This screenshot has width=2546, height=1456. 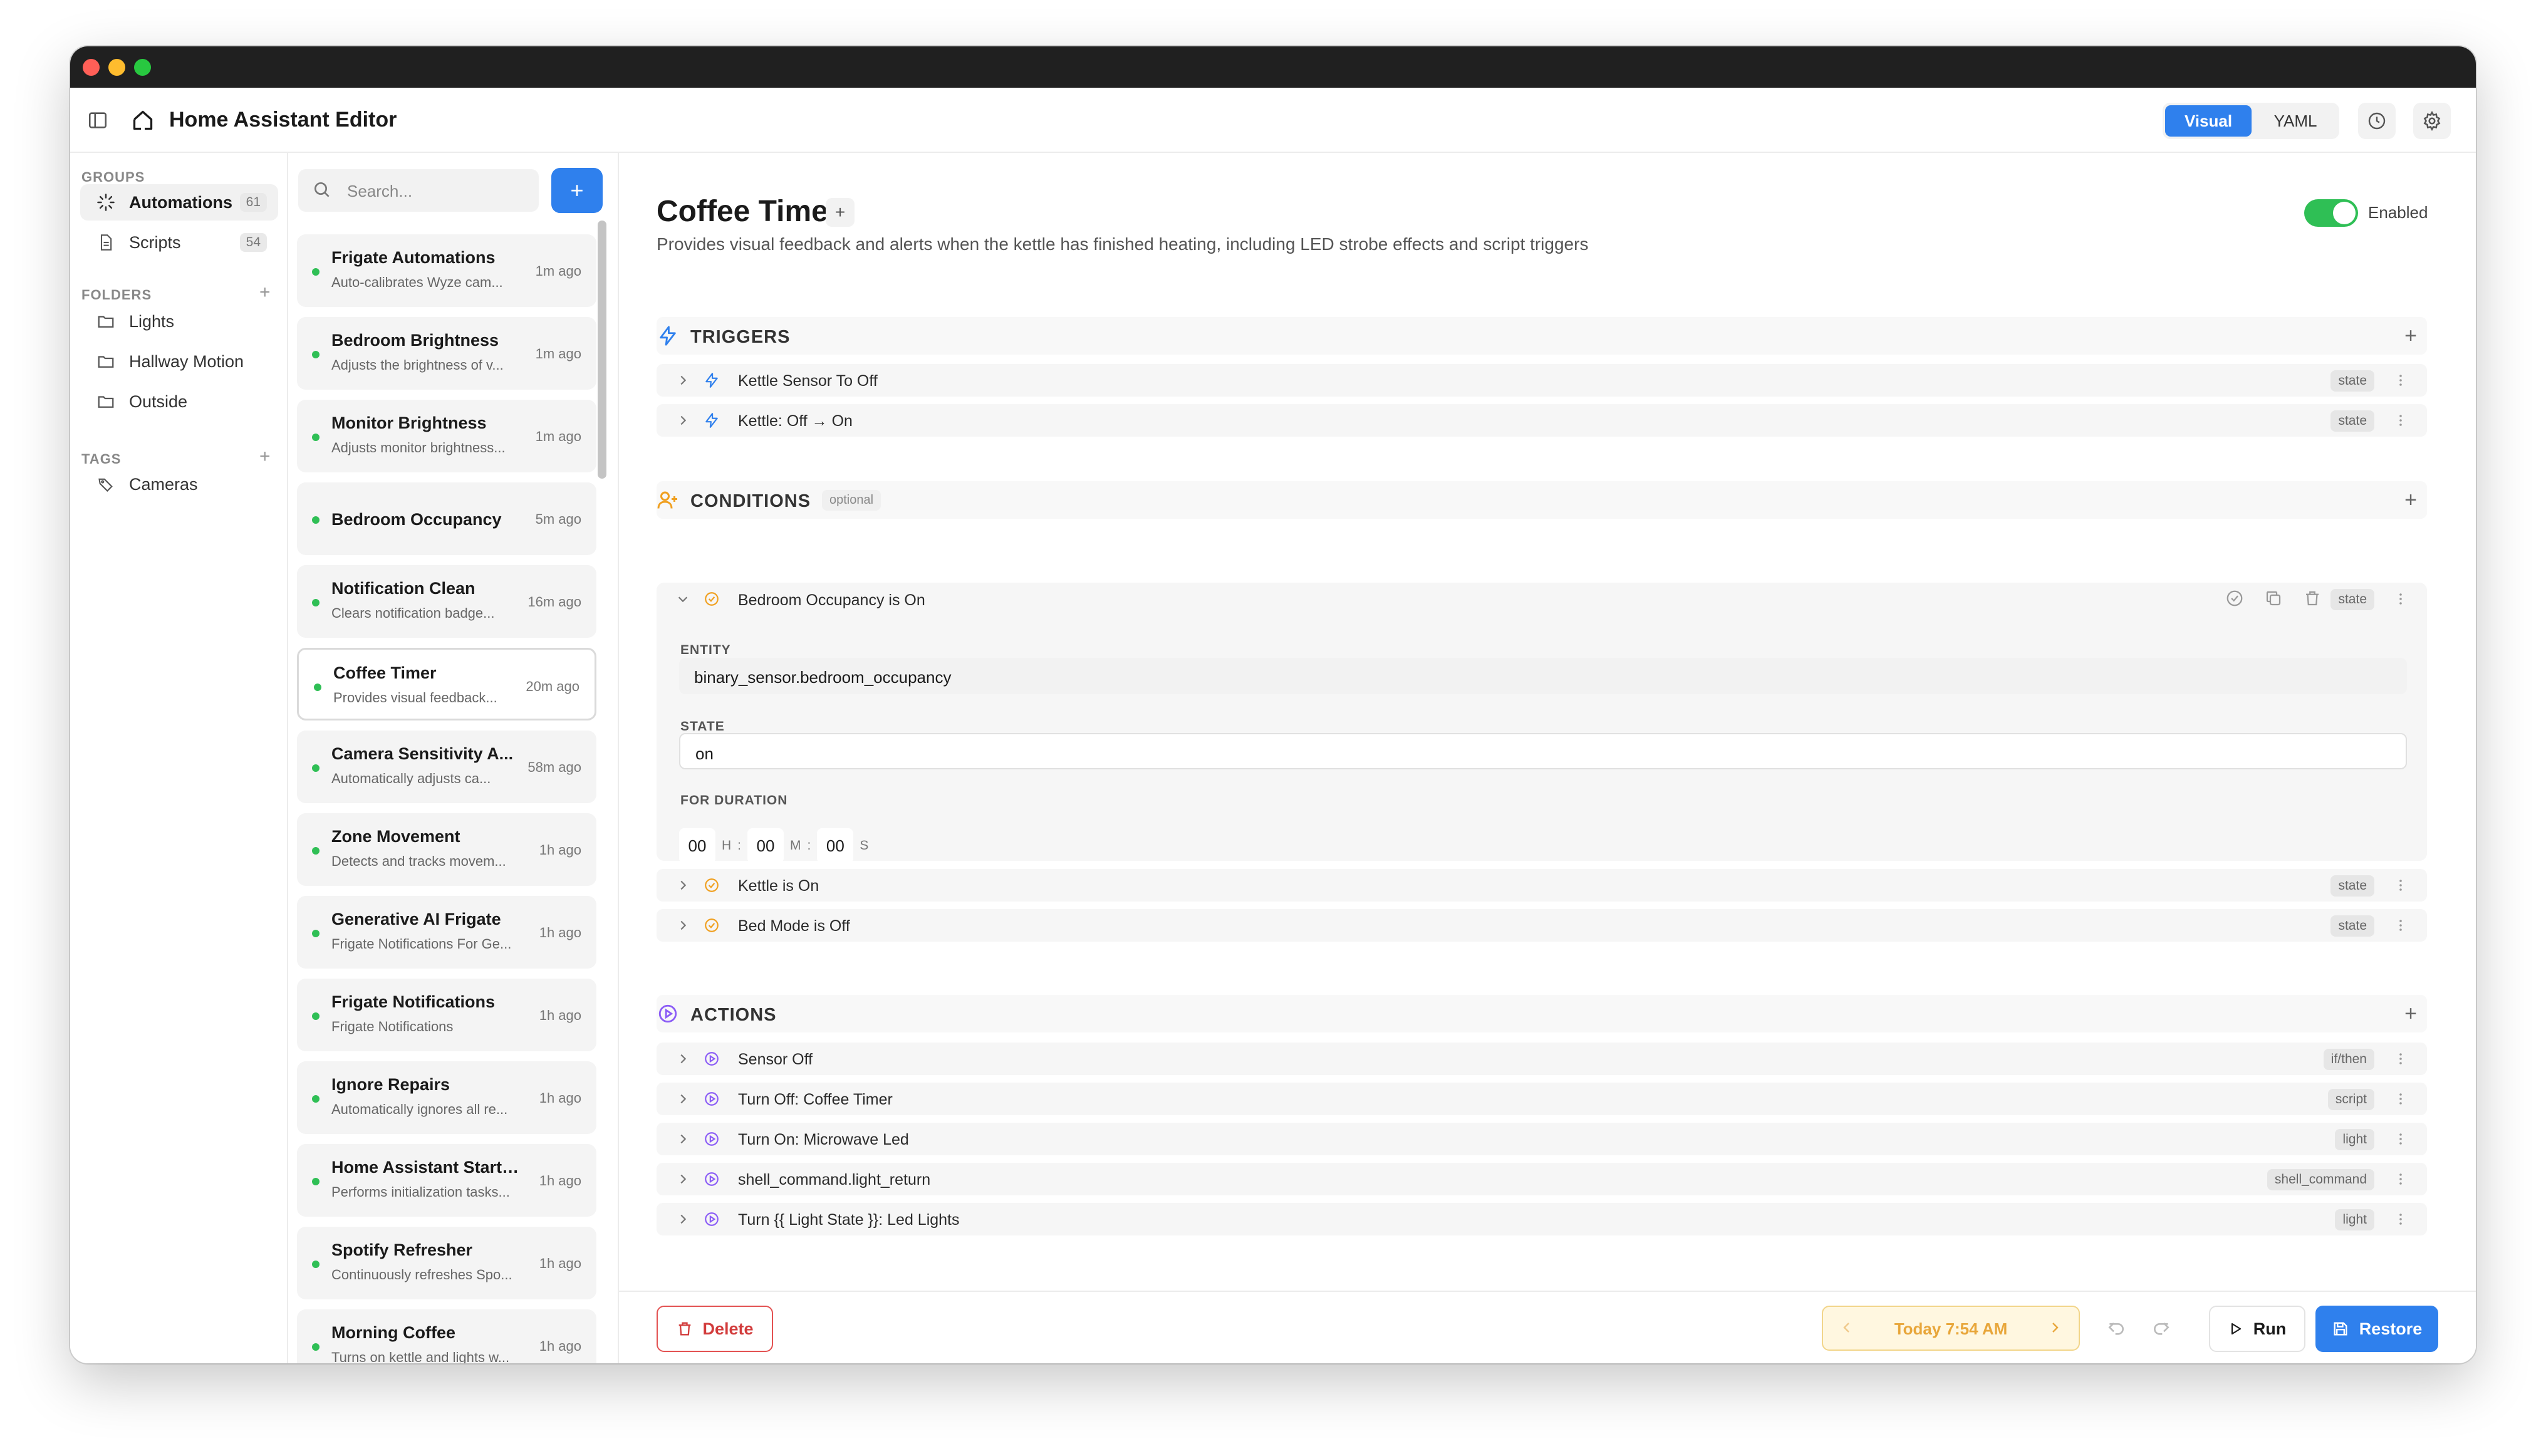 I want to click on add-condition-button: +, so click(x=2410, y=500).